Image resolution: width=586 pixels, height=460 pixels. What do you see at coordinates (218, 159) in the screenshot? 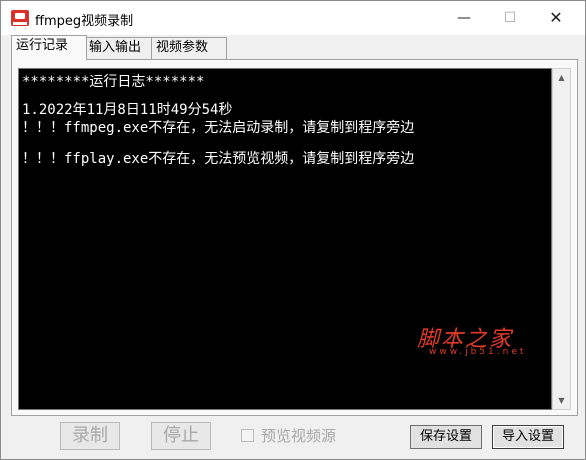
I see `log-line: ！！！ffplay.exe不存在，无法预览视频，请复制到程序旁边` at bounding box center [218, 159].